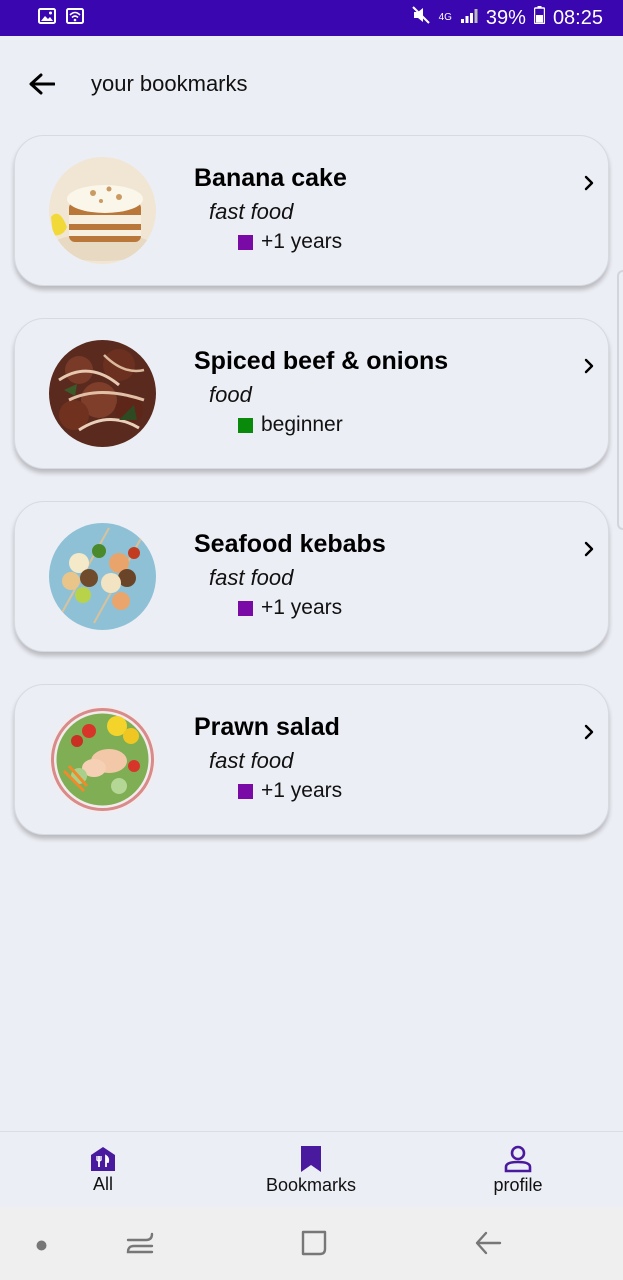 This screenshot has width=623, height=1280. I want to click on prawn-salad-photo, so click(102, 759).